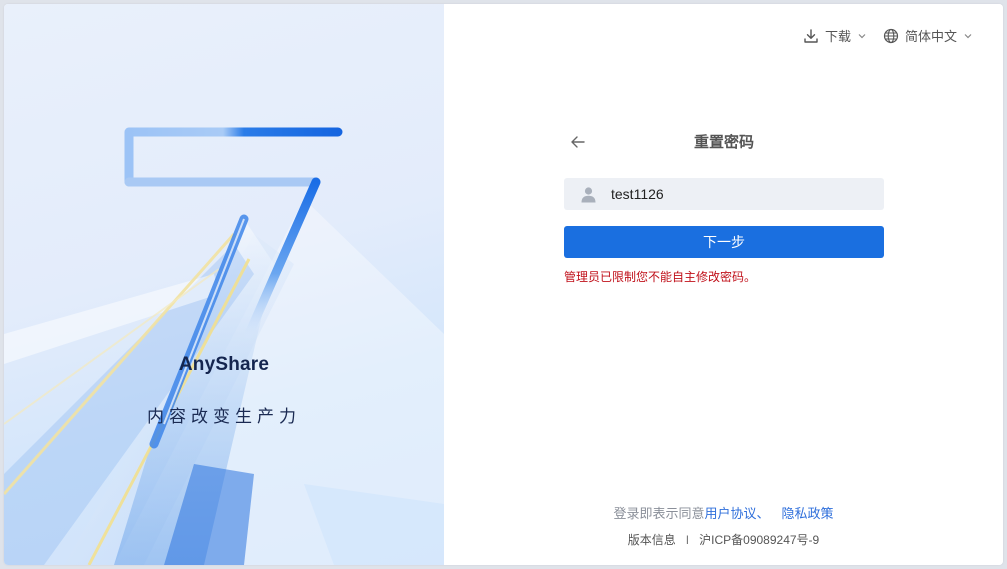 The image size is (1007, 569). Describe the element at coordinates (659, 513) in the screenshot. I see `agreement-prefix: 登录即表示同意` at that location.